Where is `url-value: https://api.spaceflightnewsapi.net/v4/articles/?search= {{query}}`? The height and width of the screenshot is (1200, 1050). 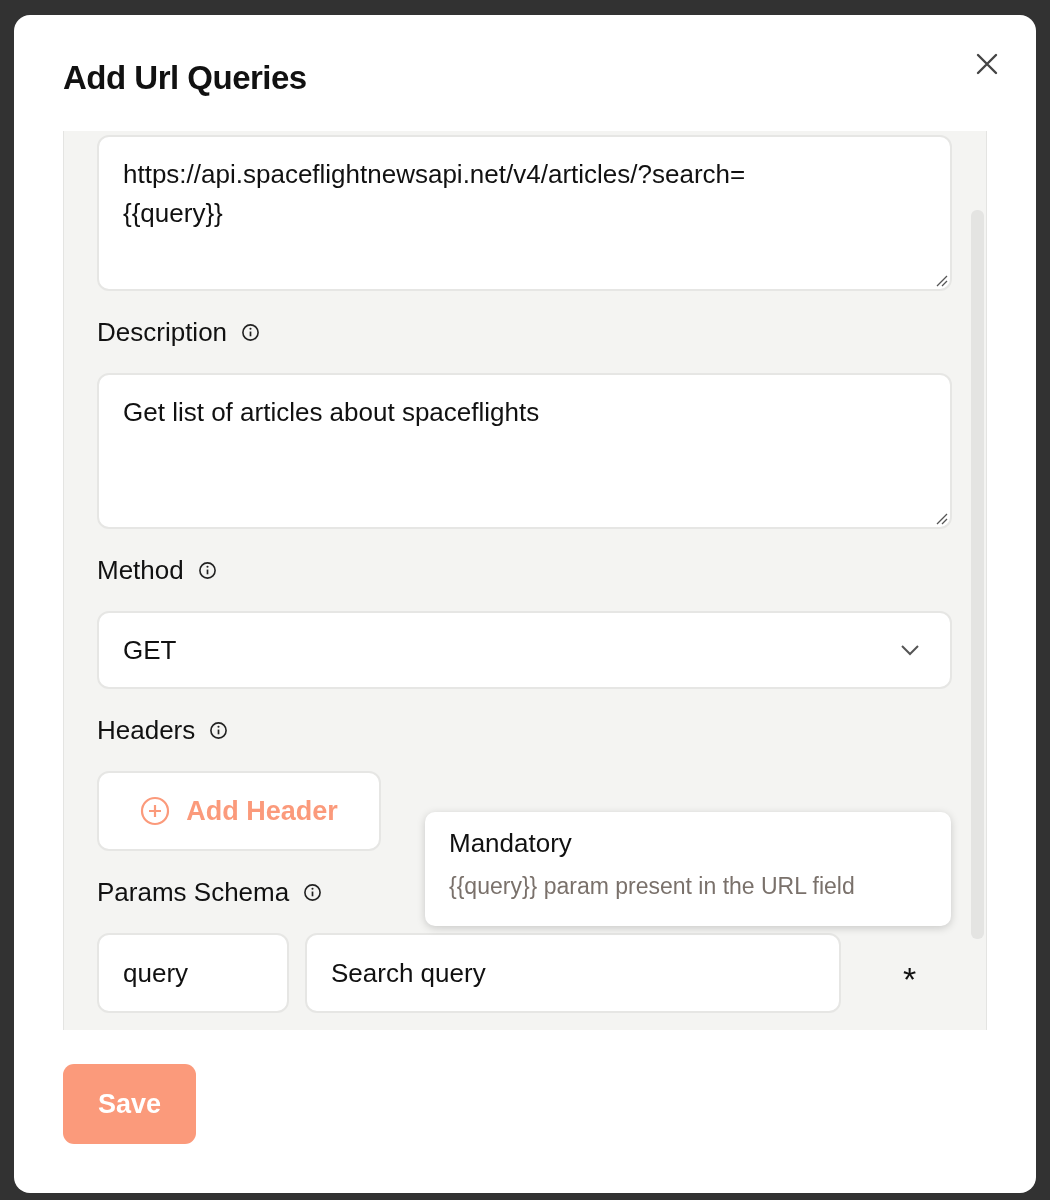 url-value: https://api.spaceflightnewsapi.net/v4/articles/?search= {{query}} is located at coordinates (434, 194).